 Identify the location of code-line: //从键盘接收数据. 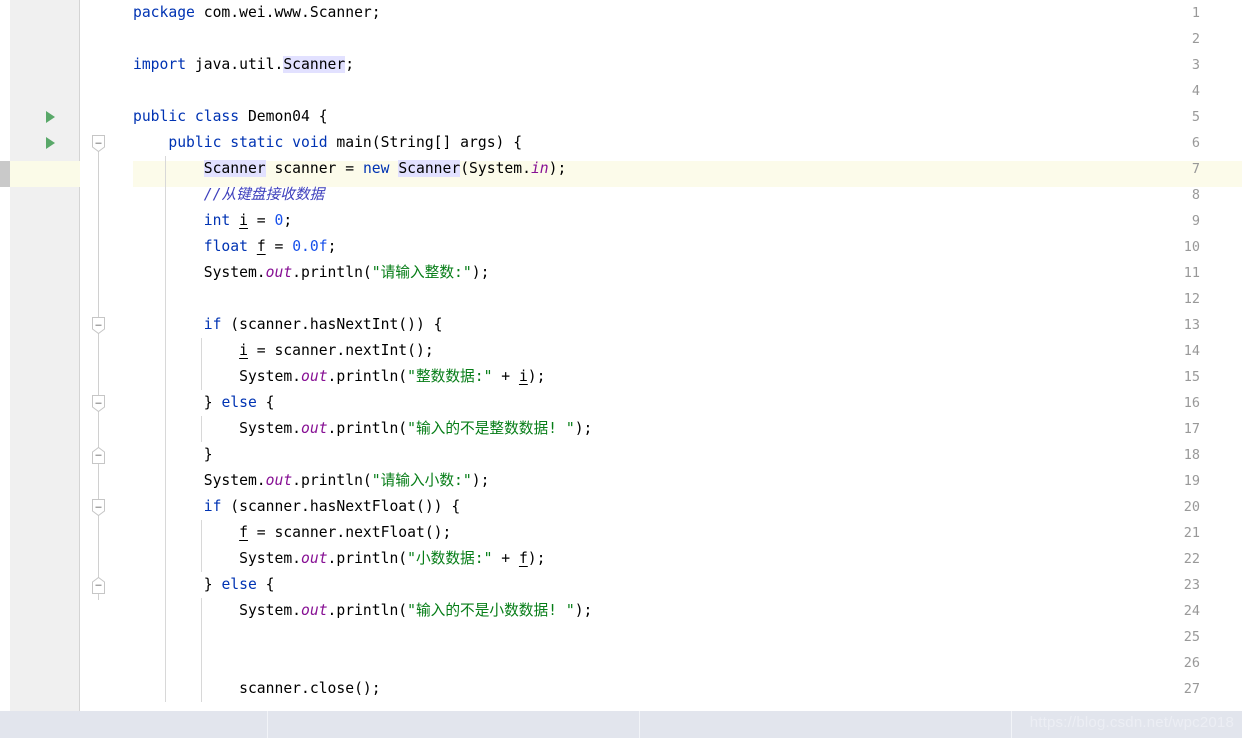
(621, 195).